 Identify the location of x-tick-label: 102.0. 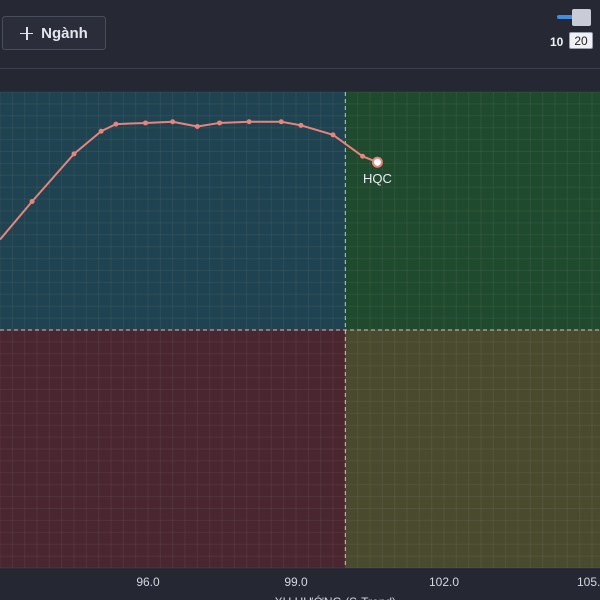
(444, 582).